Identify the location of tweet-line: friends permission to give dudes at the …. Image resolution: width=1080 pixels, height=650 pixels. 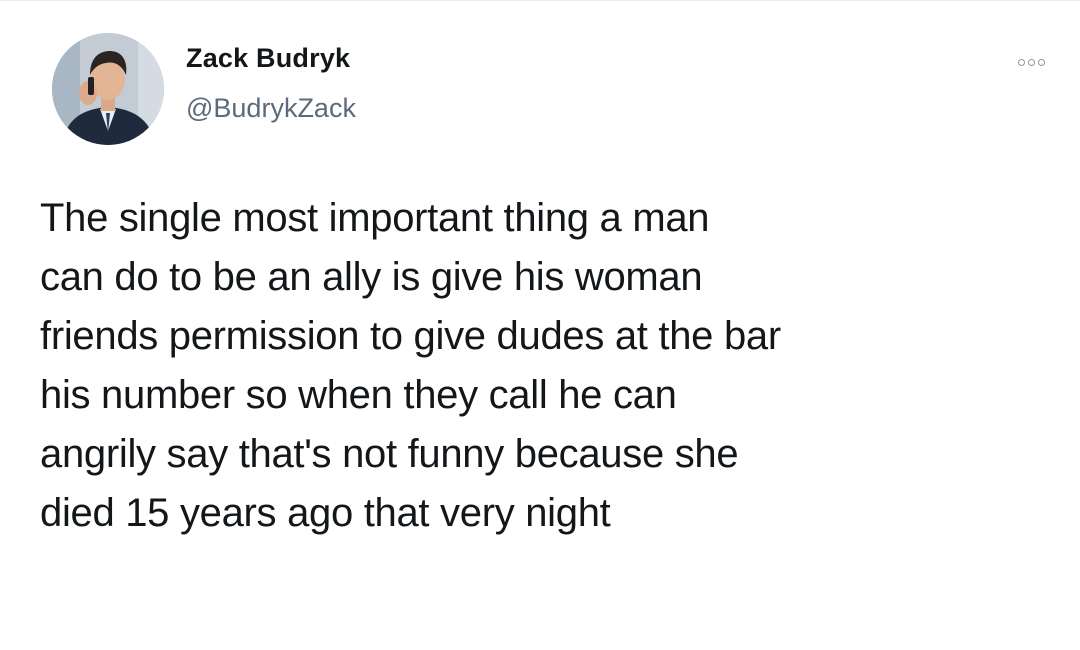
(410, 336).